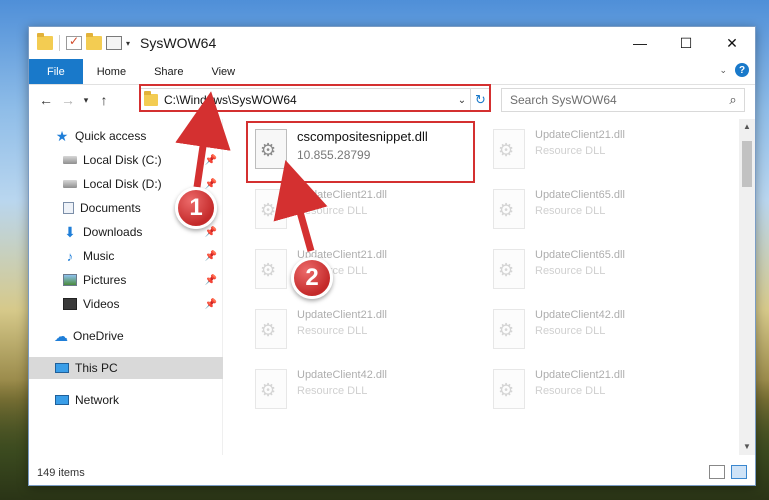 This screenshot has width=769, height=500. What do you see at coordinates (196, 208) in the screenshot?
I see `step-one-badge: 1` at bounding box center [196, 208].